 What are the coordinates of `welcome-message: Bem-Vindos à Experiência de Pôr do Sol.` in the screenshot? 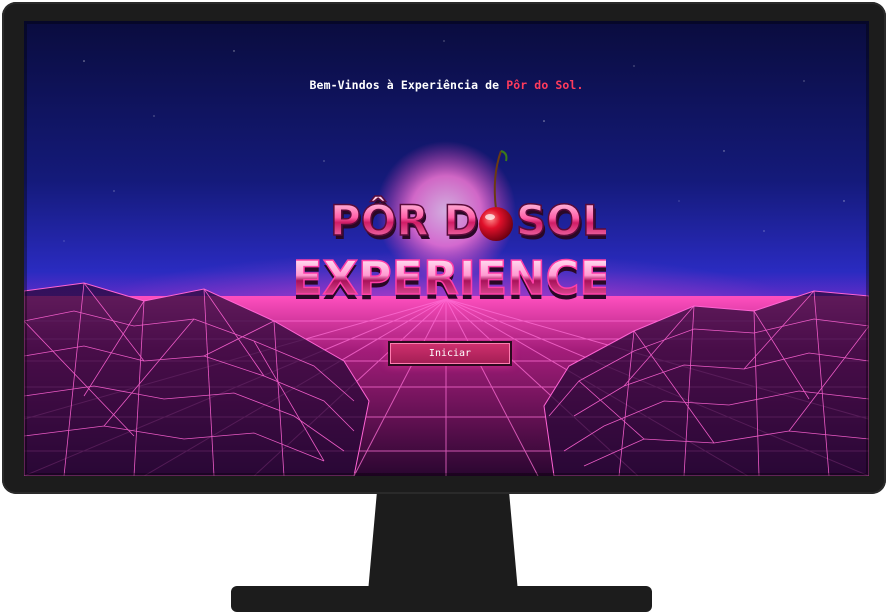 It's located at (446, 85).